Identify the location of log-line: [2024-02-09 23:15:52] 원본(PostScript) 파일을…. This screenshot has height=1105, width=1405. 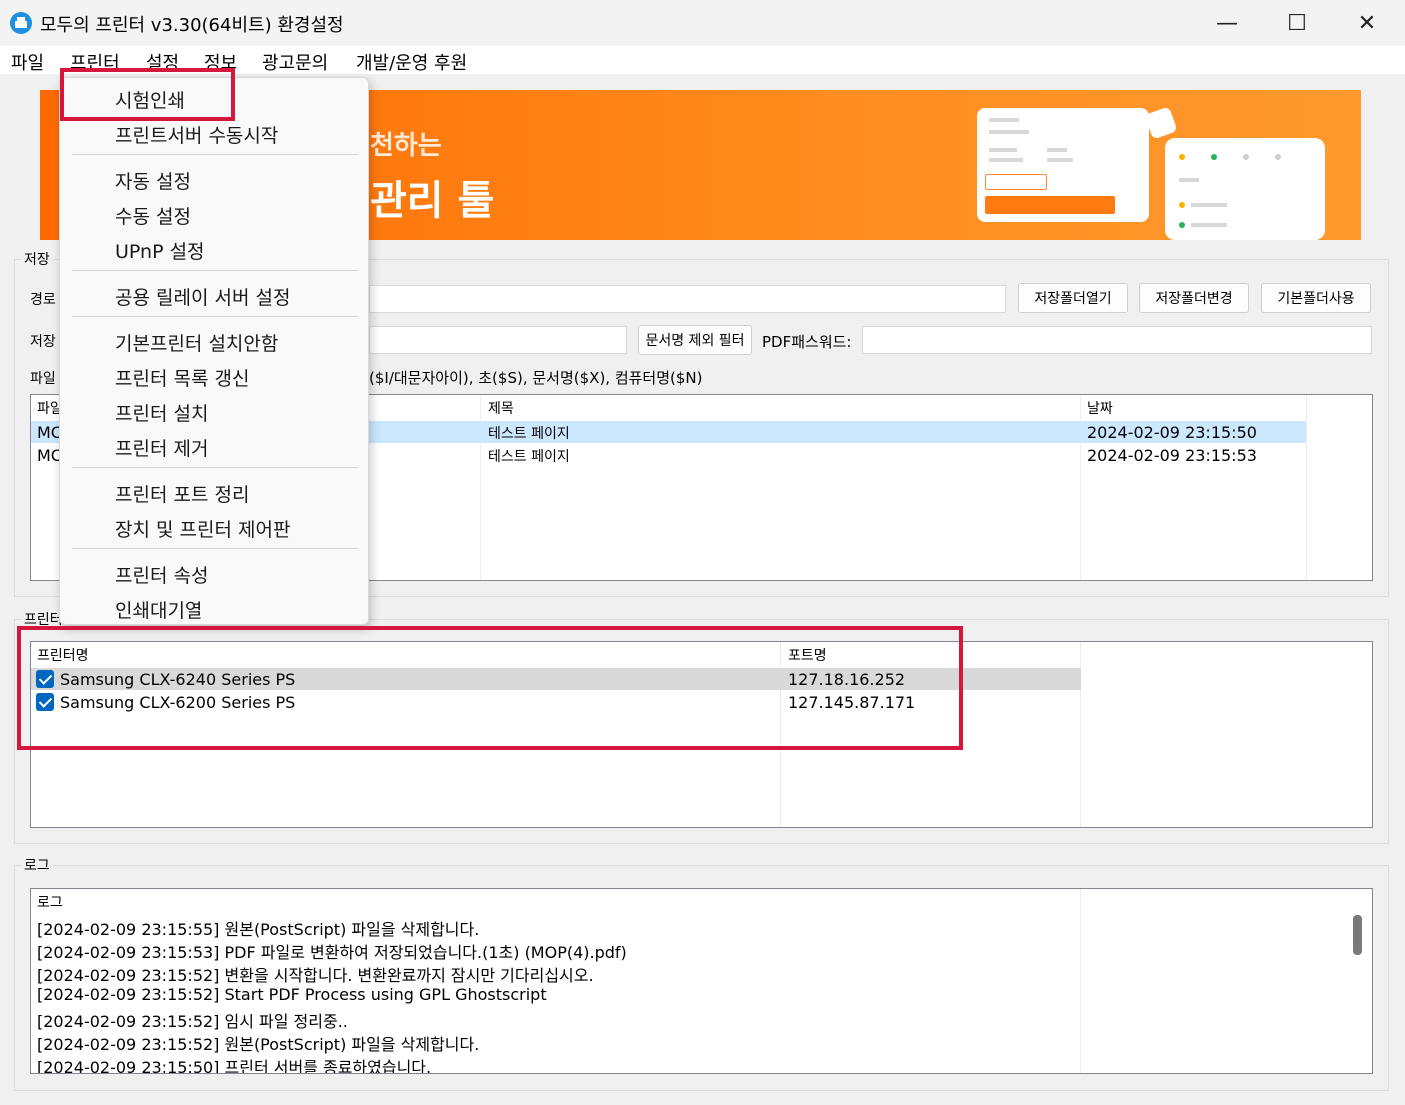
(258, 1044).